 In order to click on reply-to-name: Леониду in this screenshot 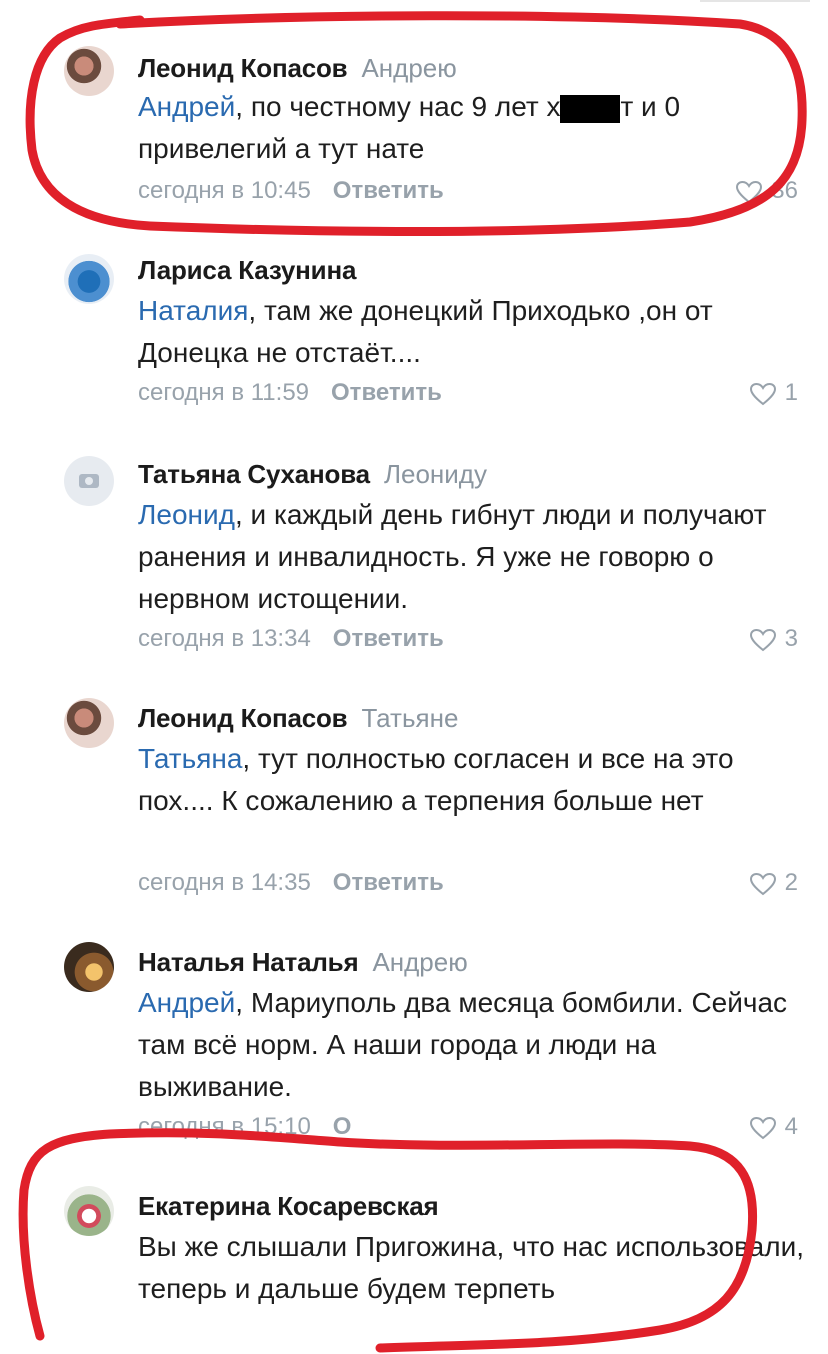, I will do `click(435, 474)`.